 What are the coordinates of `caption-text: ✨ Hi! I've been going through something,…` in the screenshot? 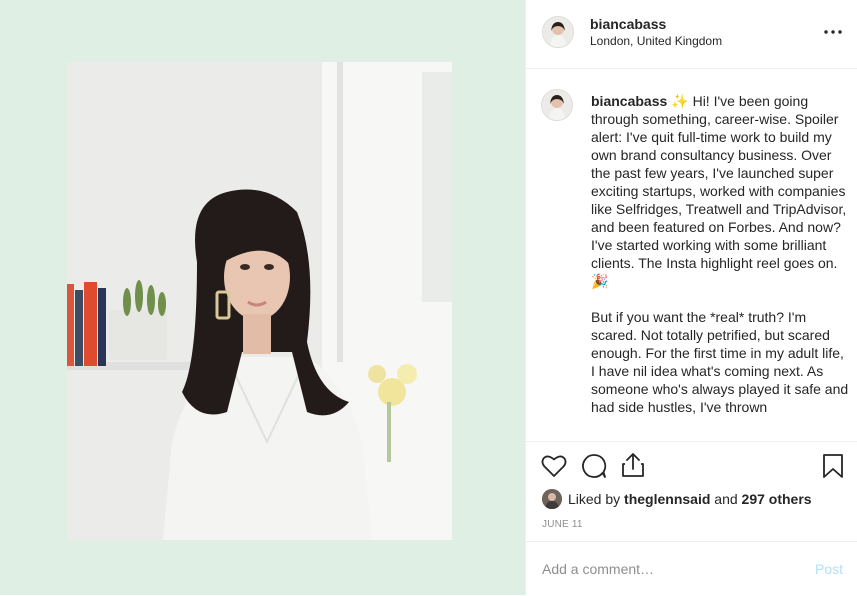 It's located at (719, 191).